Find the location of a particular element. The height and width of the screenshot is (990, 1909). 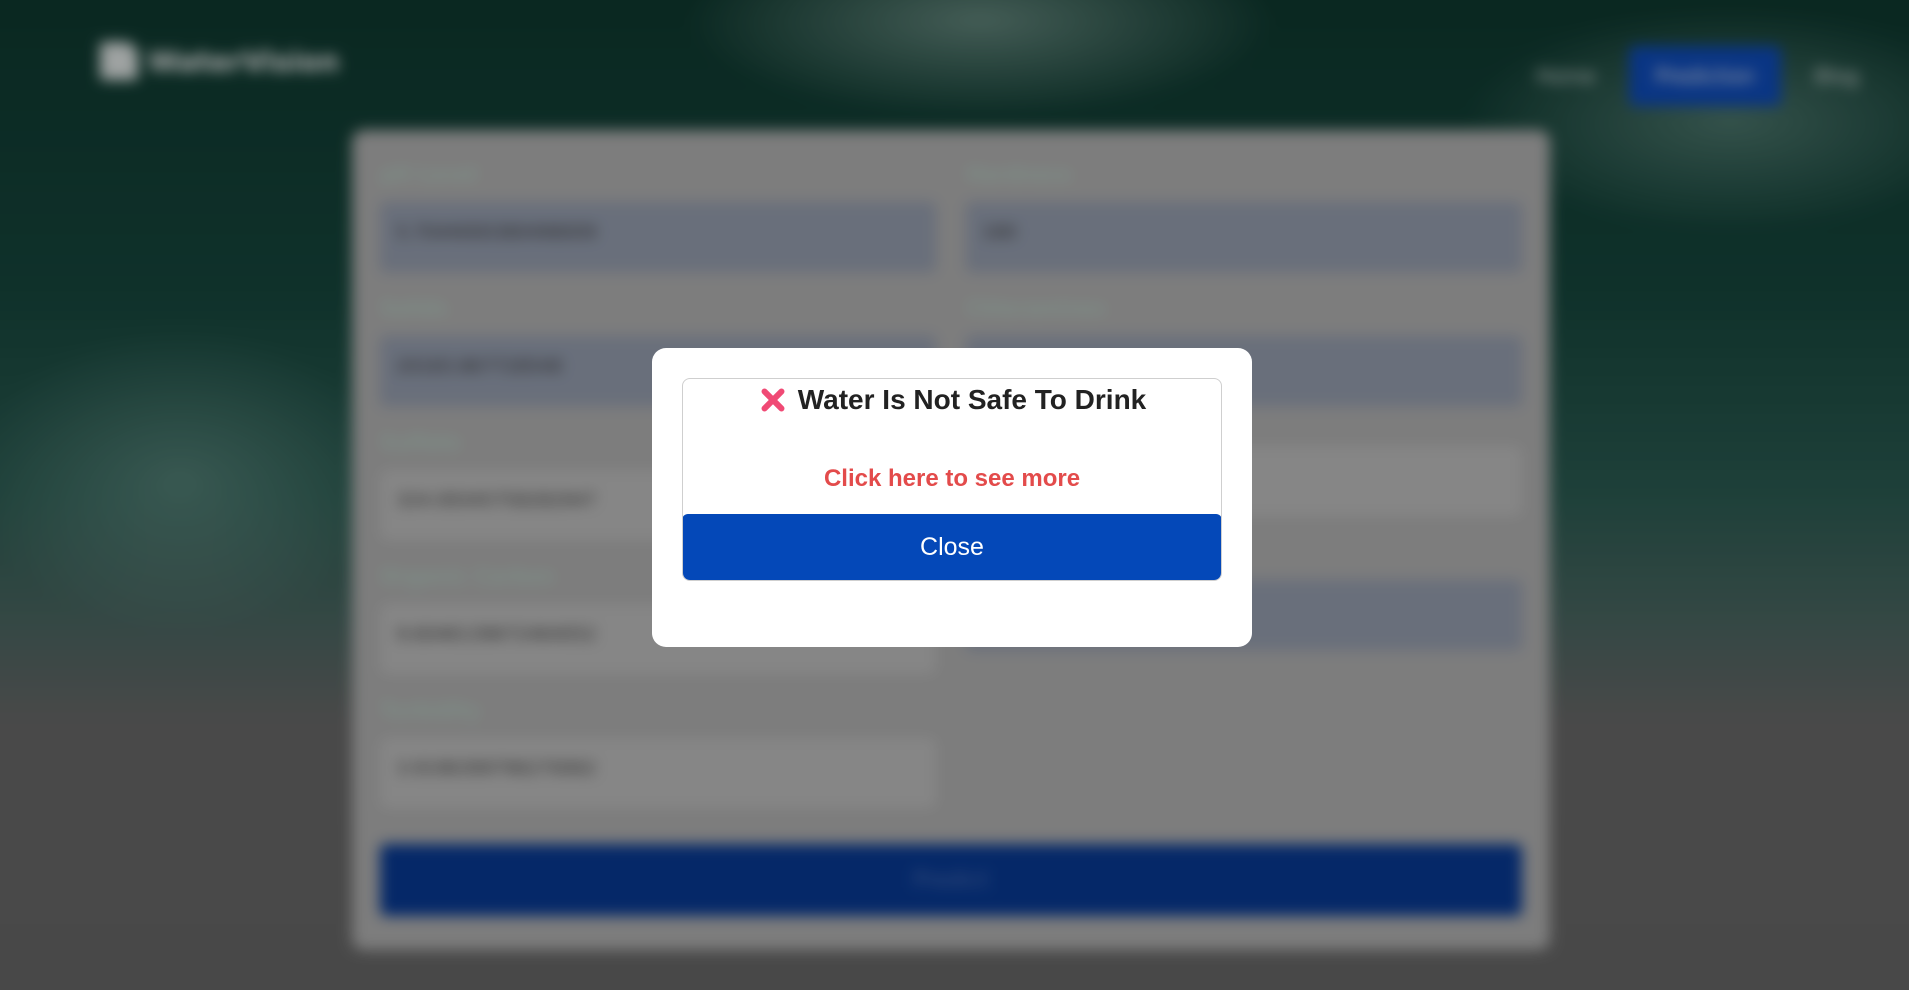

see-more-link: Click here to see more is located at coordinates (952, 479).